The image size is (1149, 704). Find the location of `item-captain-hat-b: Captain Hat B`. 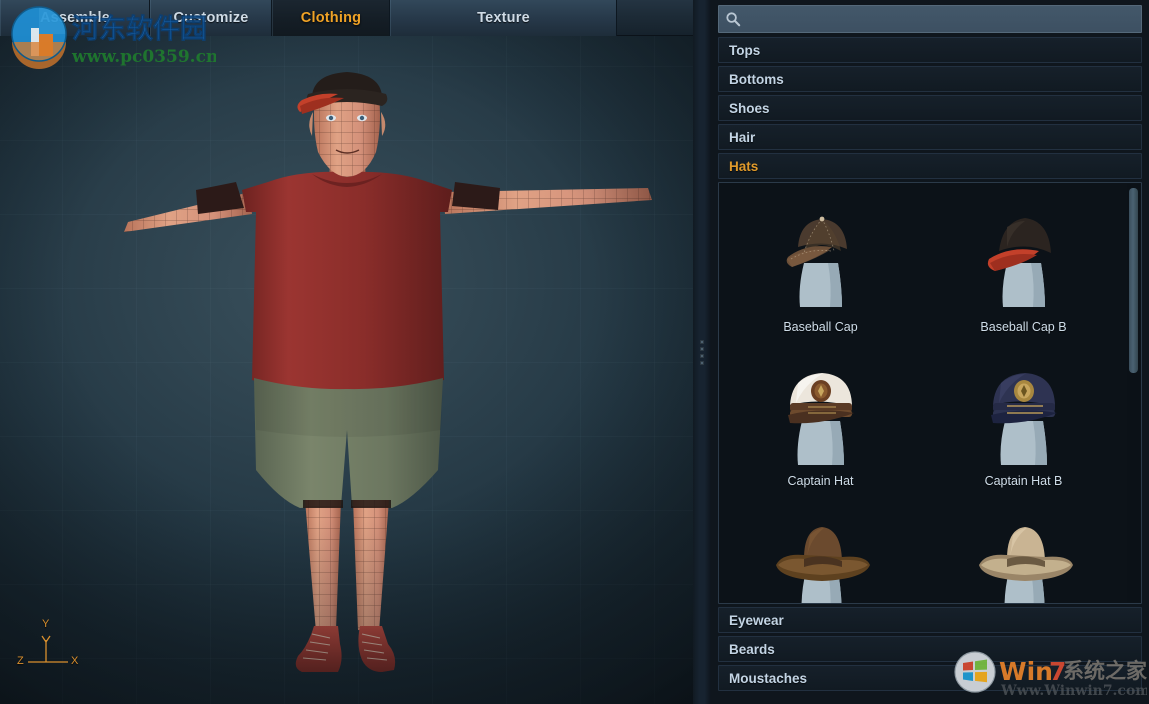

item-captain-hat-b: Captain Hat B is located at coordinates (1024, 432).